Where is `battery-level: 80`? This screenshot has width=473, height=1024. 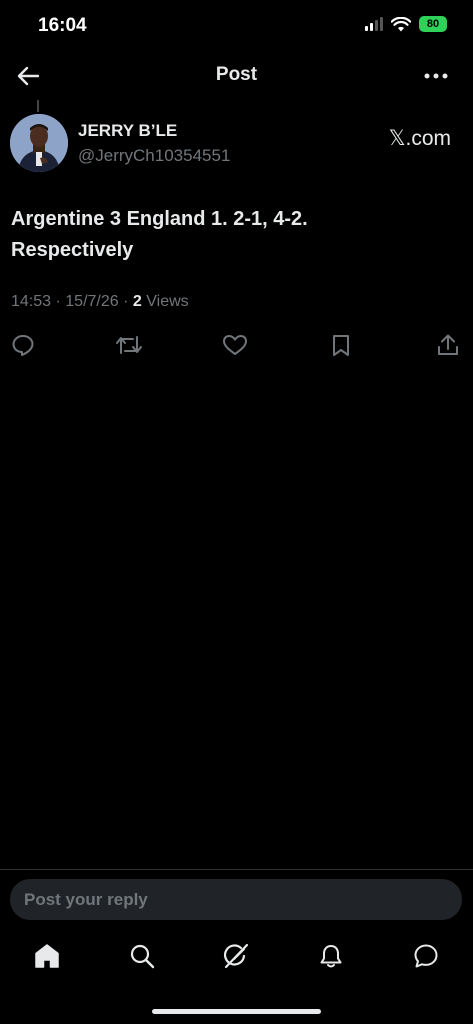 battery-level: 80 is located at coordinates (433, 24).